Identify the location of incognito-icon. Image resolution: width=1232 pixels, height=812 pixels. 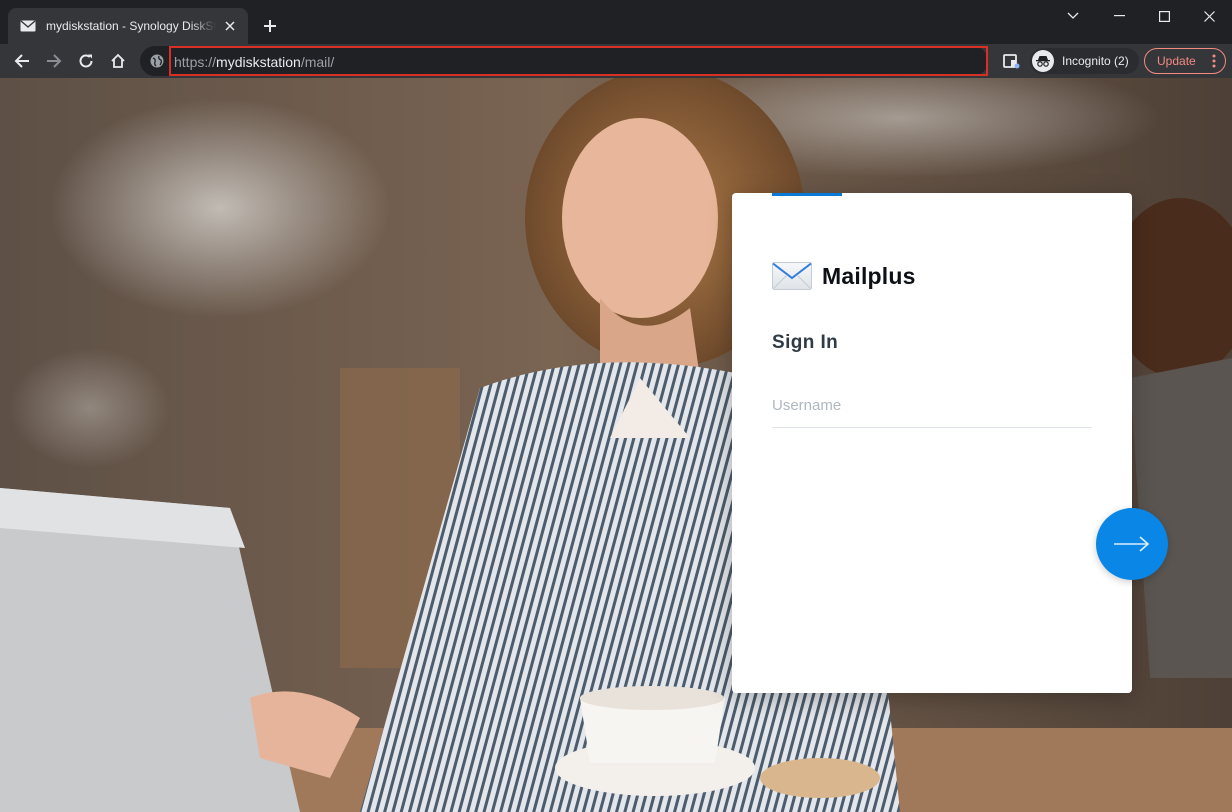
(1043, 61).